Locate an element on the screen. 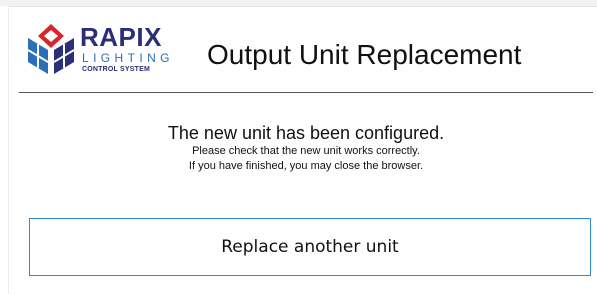  logo-control-system-text: CONTROL SYSTEM is located at coordinates (116, 69).